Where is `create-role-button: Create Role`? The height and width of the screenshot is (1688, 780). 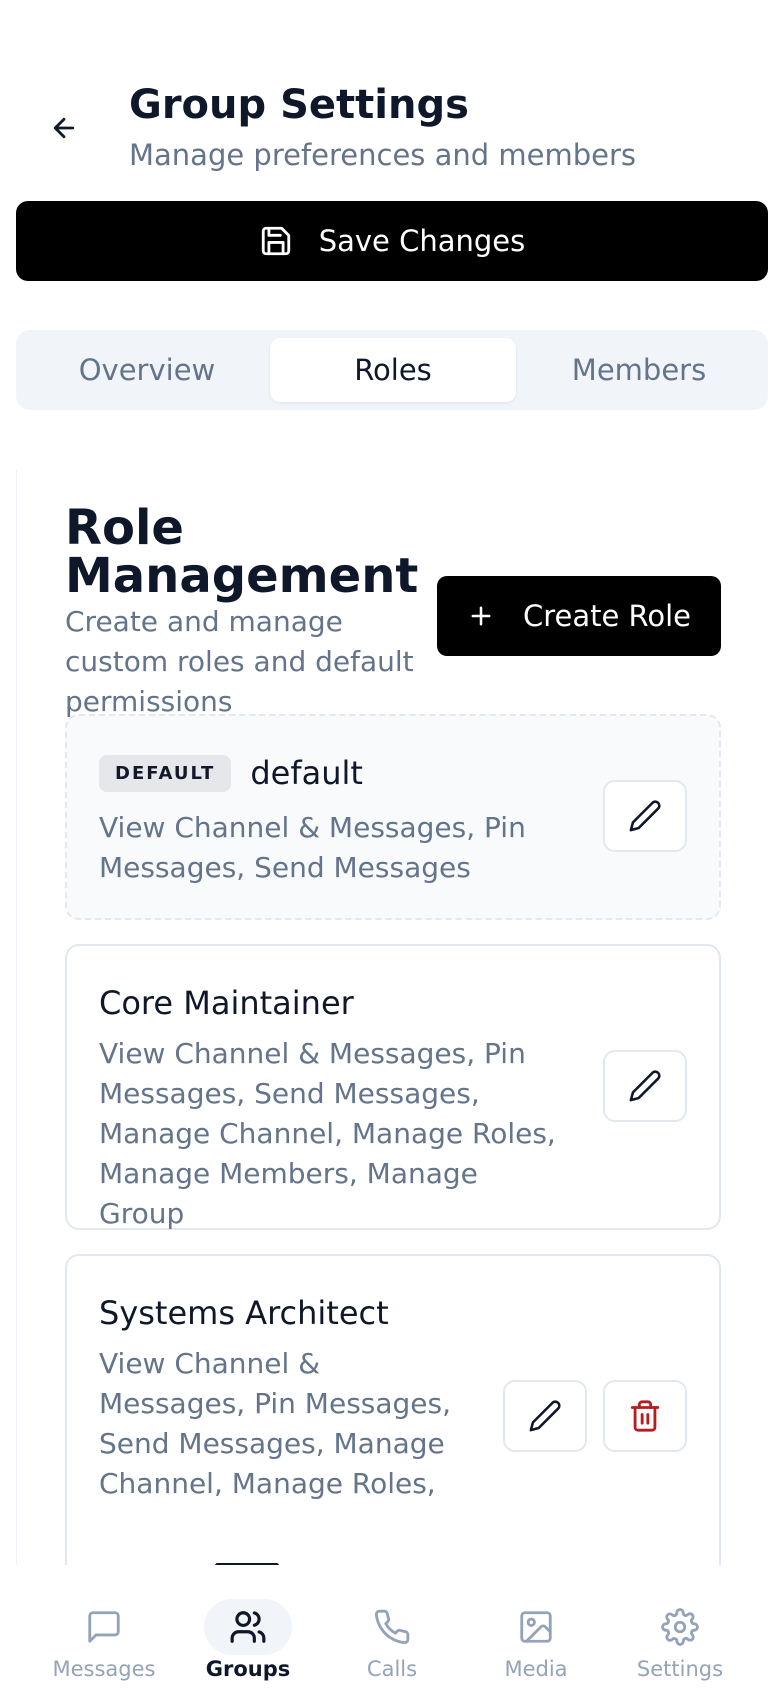
create-role-button: Create Role is located at coordinates (579, 616).